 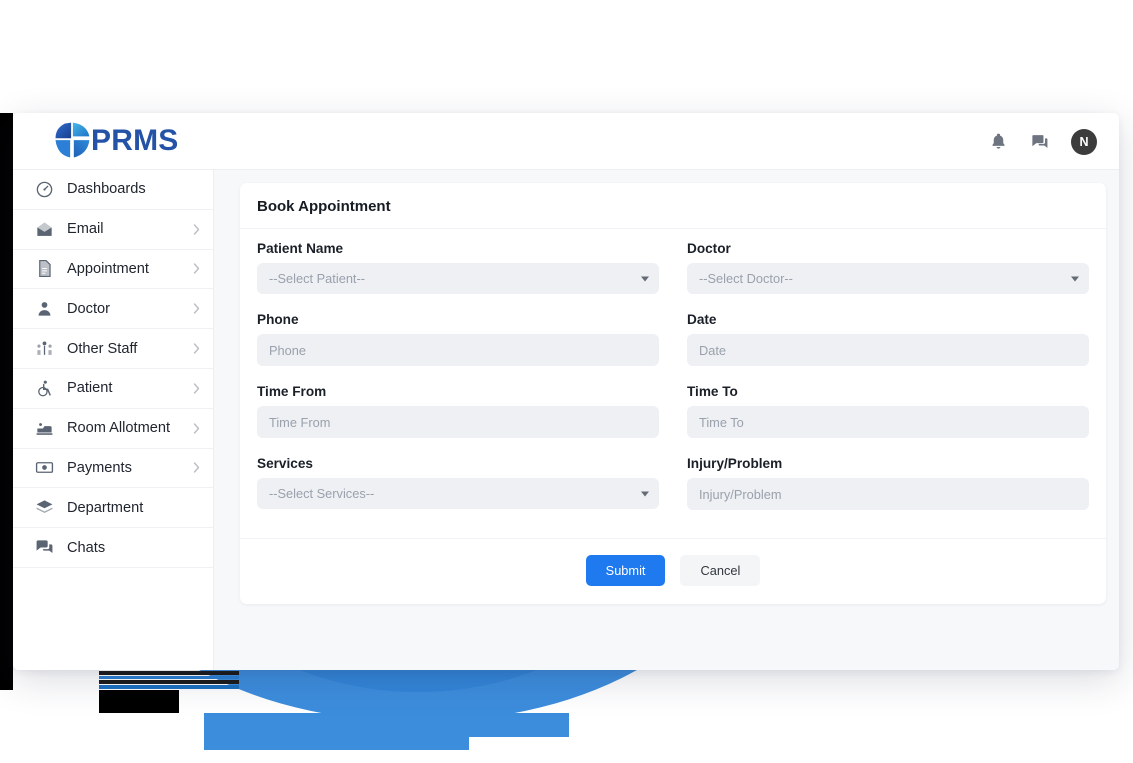 I want to click on date-input-wrap, so click(x=888, y=350).